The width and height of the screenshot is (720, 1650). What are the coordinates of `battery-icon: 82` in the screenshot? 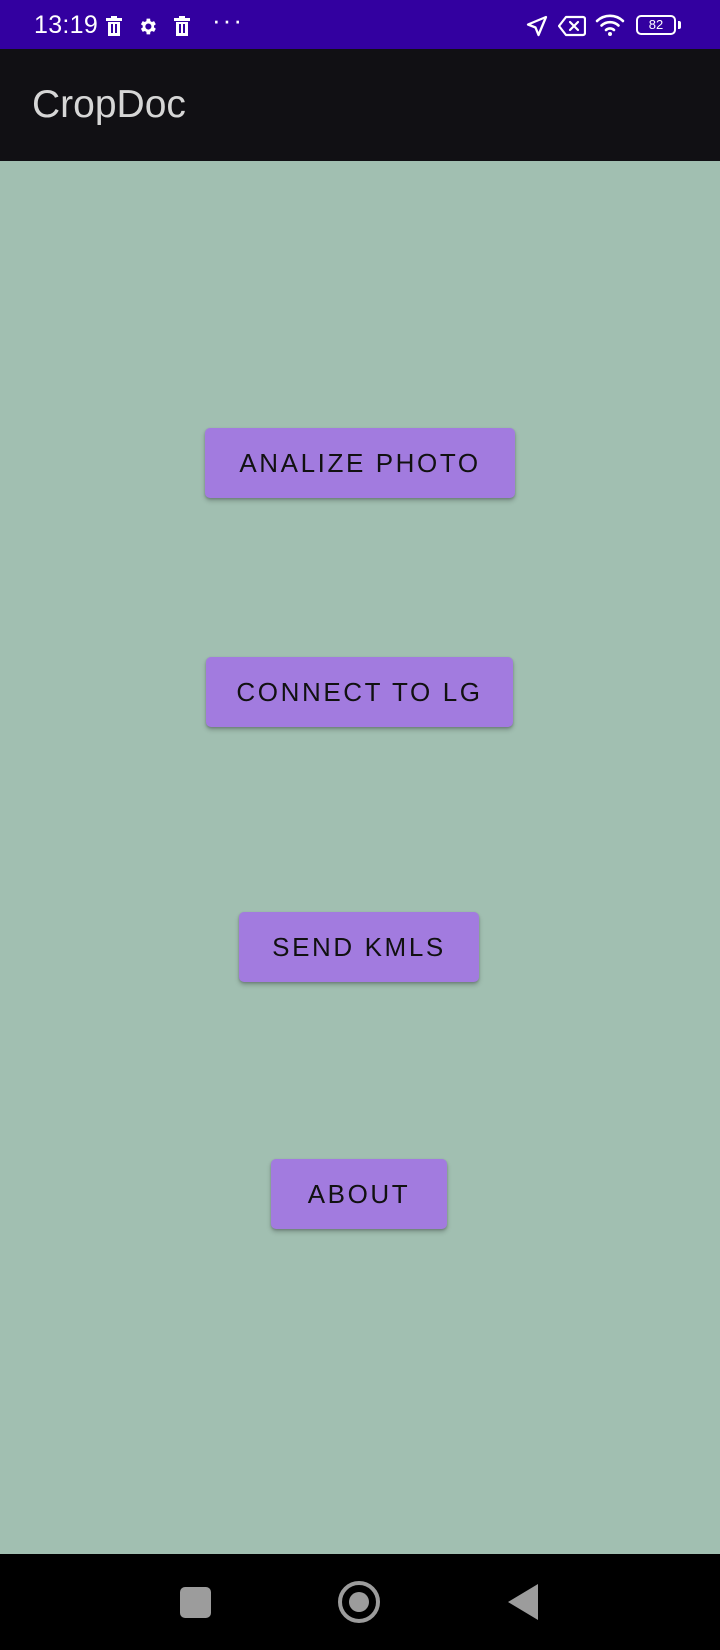 It's located at (656, 25).